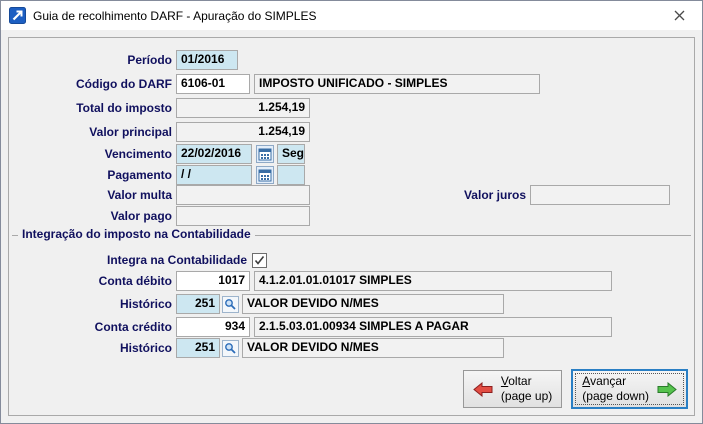 The width and height of the screenshot is (703, 424). Describe the element at coordinates (351, 132) in the screenshot. I see `valor-principal-row: Valor principal 1.254,19` at that location.